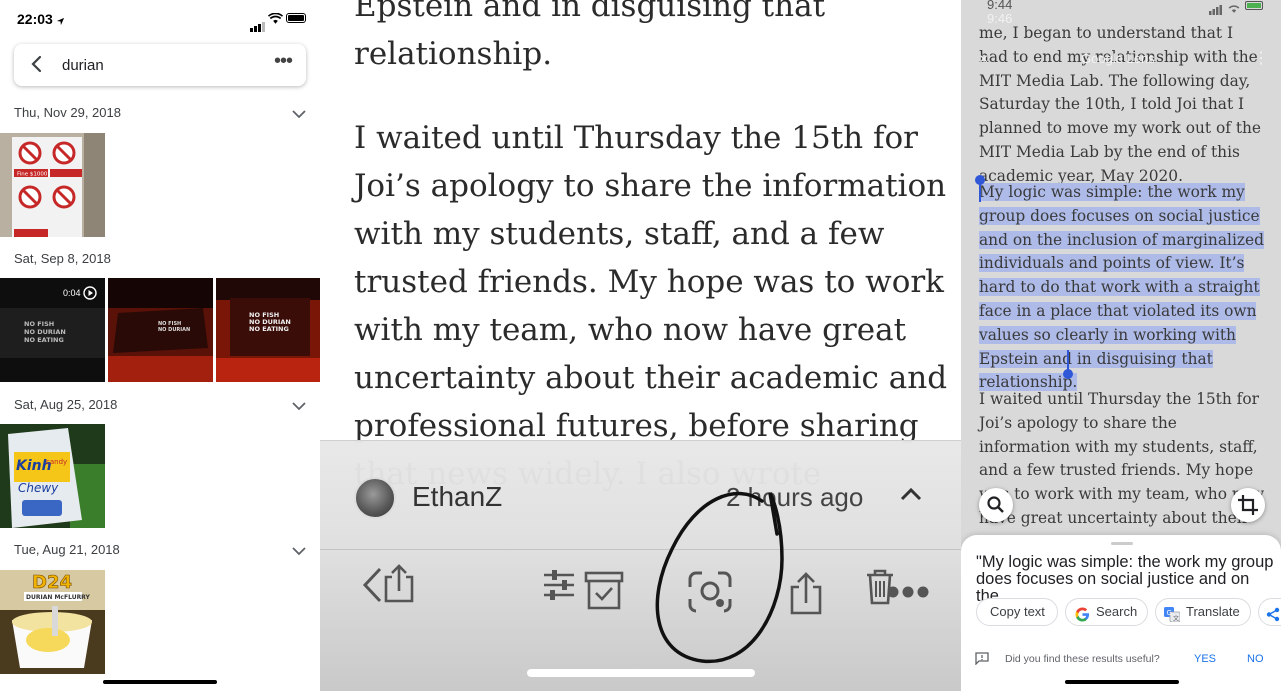 The width and height of the screenshot is (1281, 691). I want to click on archive-icon, so click(604, 593).